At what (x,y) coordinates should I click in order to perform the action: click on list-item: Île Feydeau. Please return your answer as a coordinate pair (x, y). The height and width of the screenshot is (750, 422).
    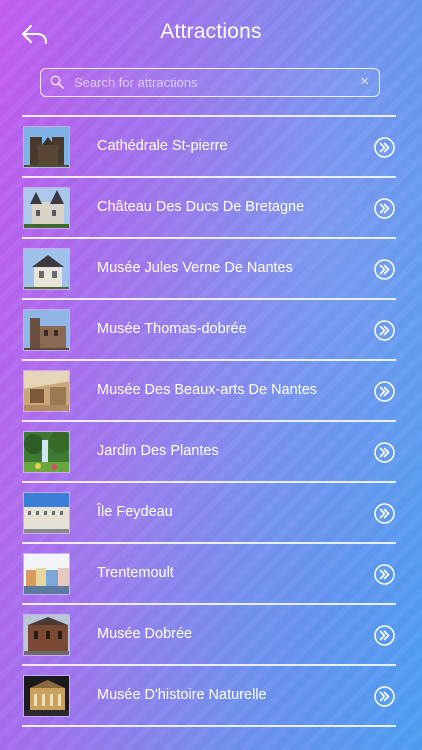
    Looking at the image, I should click on (209, 513).